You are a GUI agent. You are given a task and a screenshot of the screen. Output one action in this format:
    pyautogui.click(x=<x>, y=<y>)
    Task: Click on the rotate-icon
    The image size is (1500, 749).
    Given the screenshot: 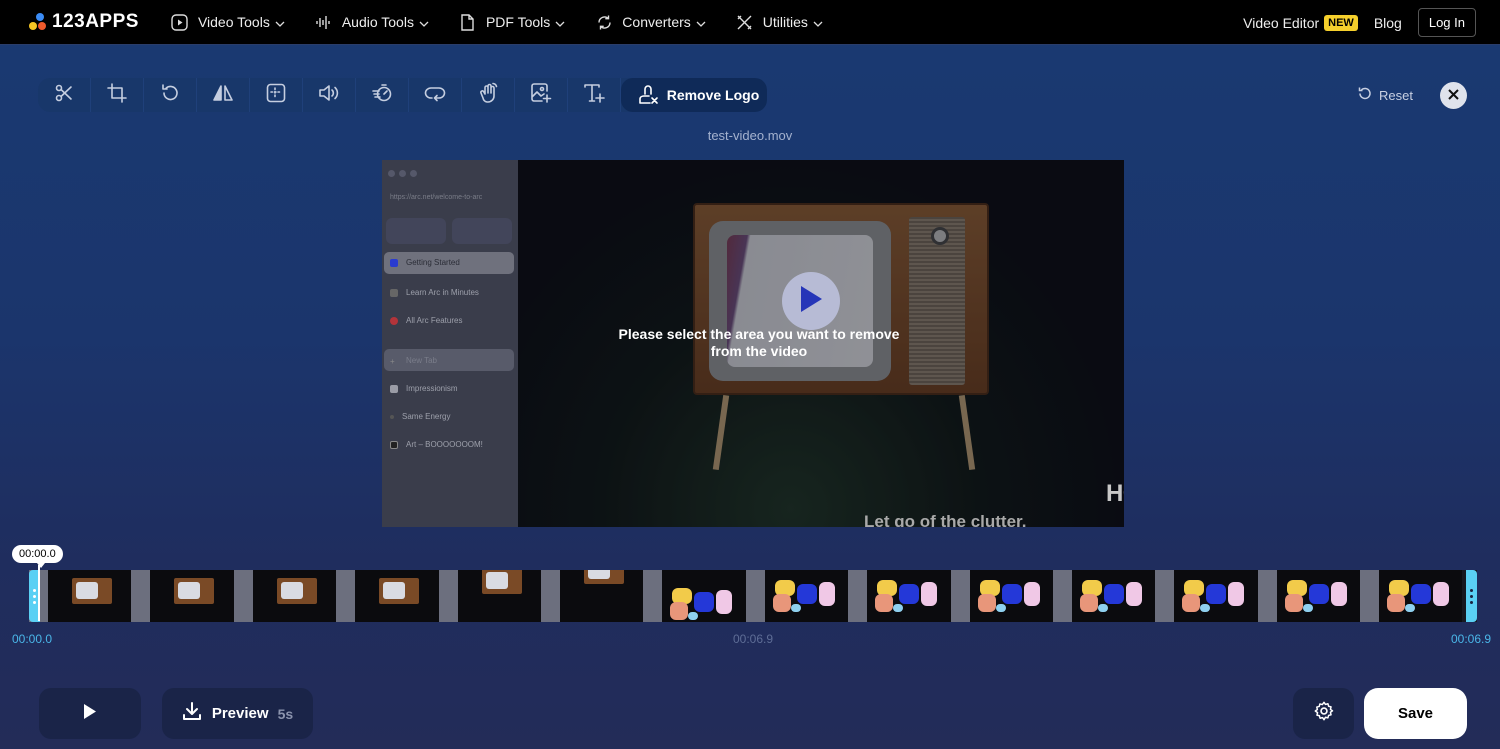 What is the action you would take?
    pyautogui.click(x=170, y=95)
    